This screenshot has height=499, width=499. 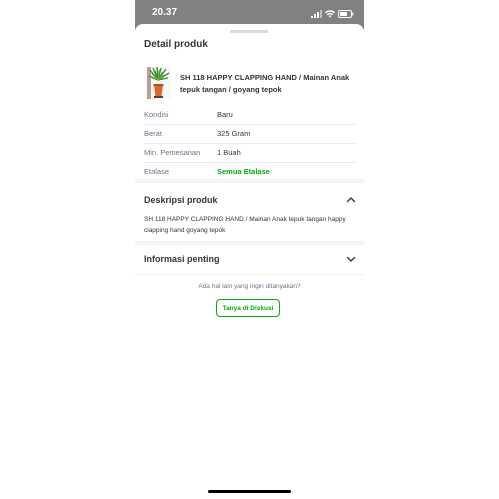 I want to click on sheet-title: Detail produk, so click(x=176, y=44).